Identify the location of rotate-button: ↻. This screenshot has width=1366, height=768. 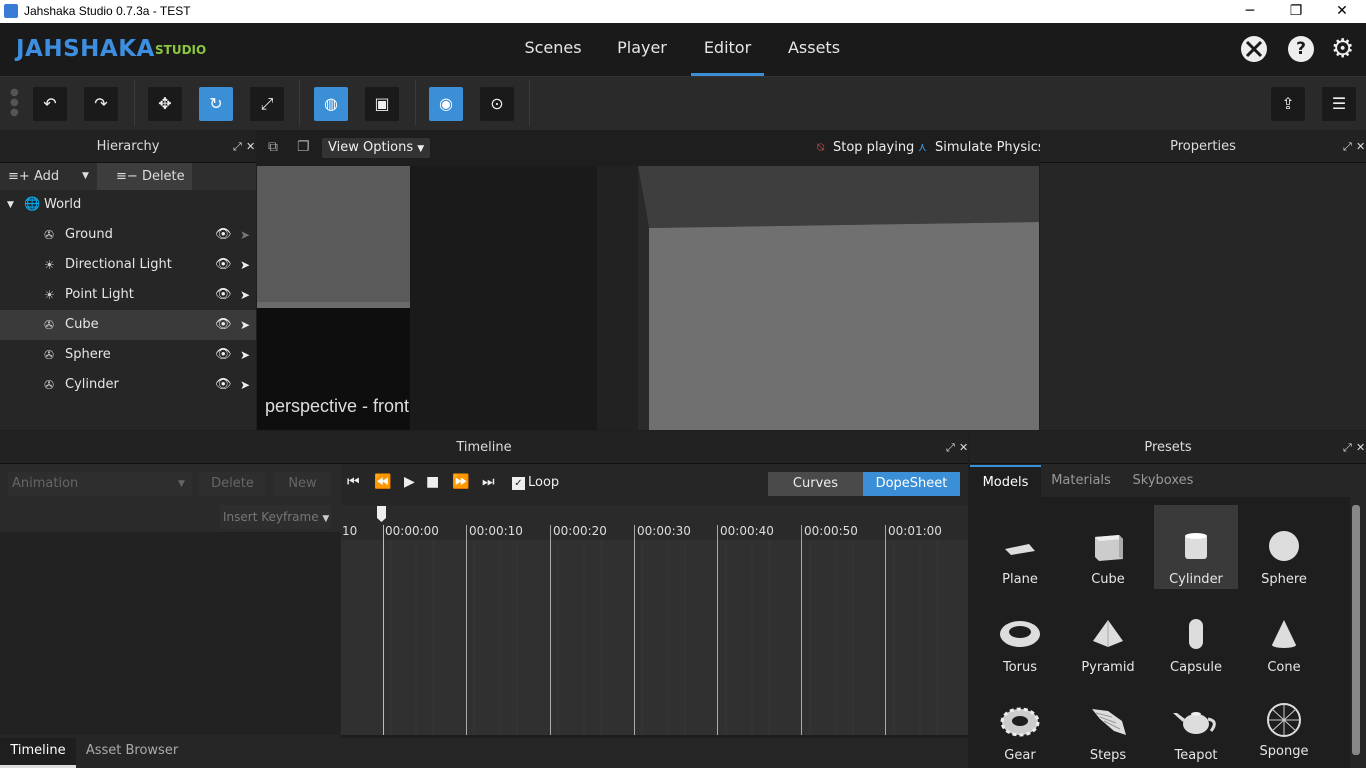
(216, 104).